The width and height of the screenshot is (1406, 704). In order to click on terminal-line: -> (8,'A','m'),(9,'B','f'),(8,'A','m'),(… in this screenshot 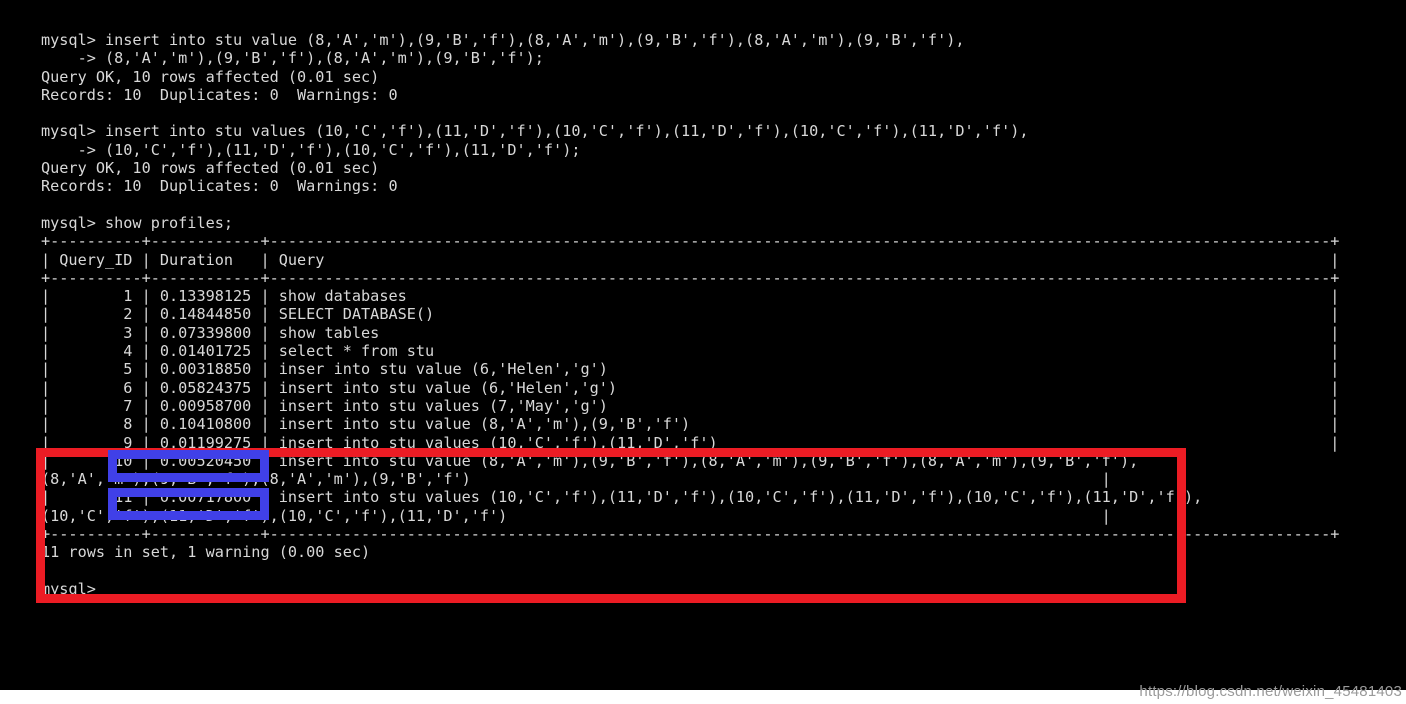, I will do `click(292, 58)`.